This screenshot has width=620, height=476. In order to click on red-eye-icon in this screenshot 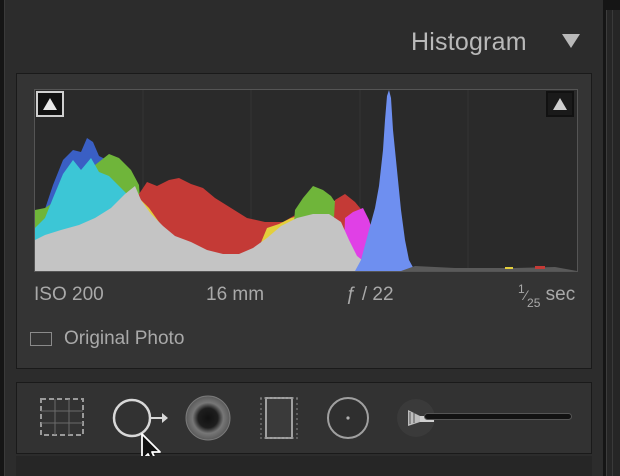, I will do `click(208, 418)`.